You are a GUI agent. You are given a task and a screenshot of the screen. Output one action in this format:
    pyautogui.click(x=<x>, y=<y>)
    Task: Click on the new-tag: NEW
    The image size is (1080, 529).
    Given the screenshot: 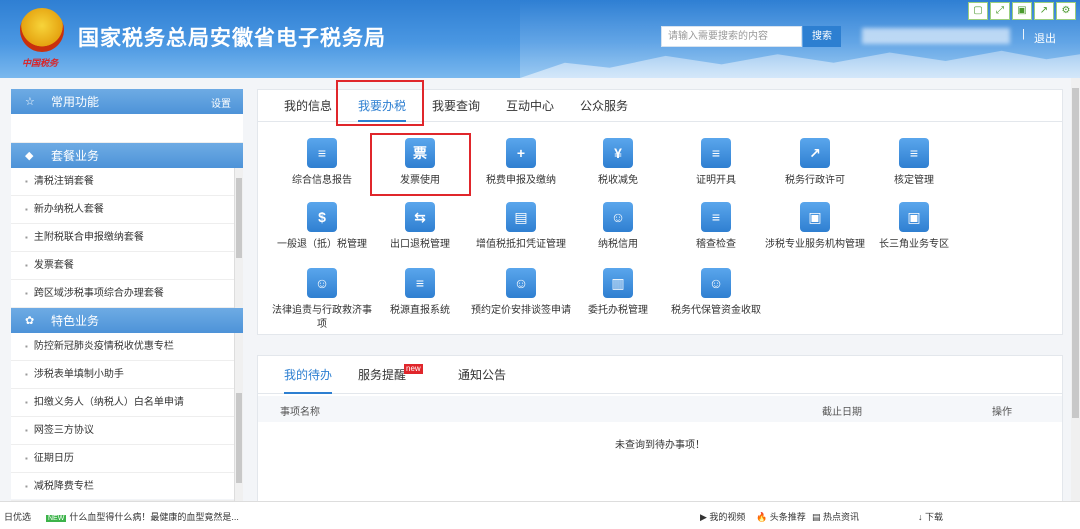 What is the action you would take?
    pyautogui.click(x=56, y=518)
    